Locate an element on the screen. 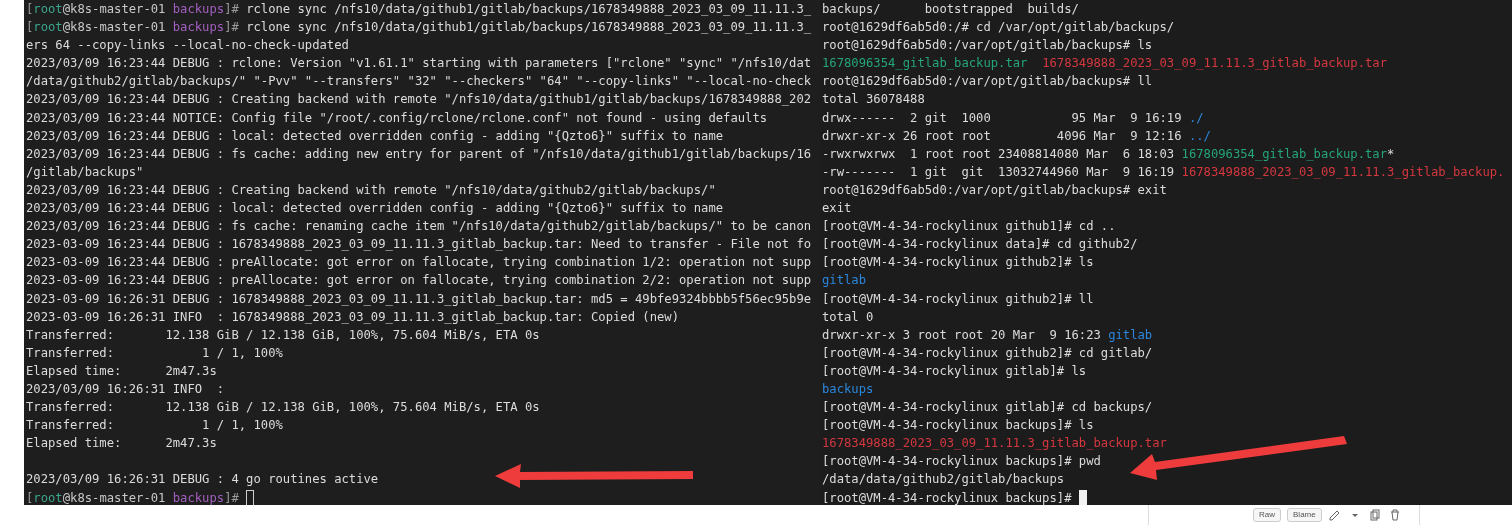  terminal-line: -rw------- 1 git git 13032744960 Mar 9 16:19 1678349888_2023_03_09_11.11.3_gitlab_backup. is located at coordinates (1163, 172).